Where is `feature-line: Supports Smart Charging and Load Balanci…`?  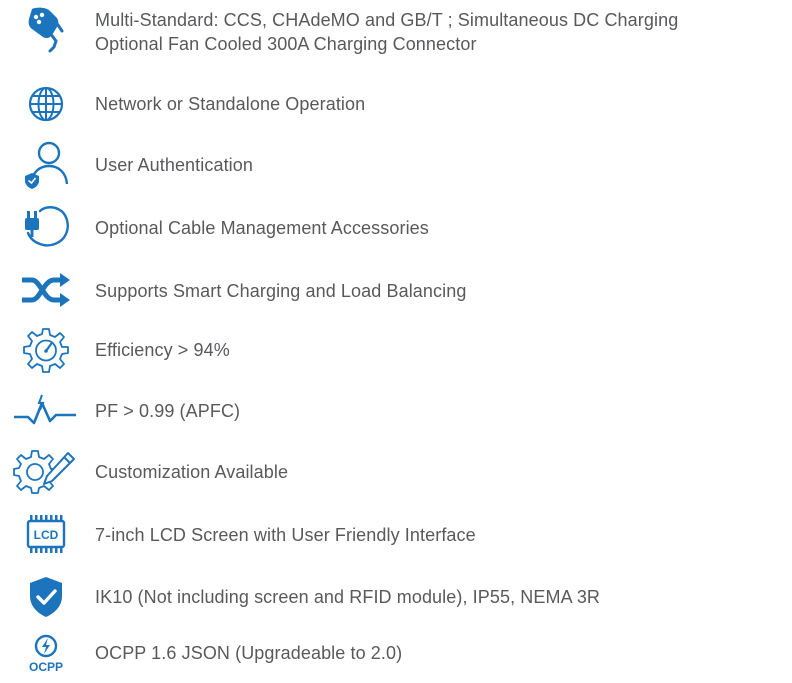 feature-line: Supports Smart Charging and Load Balanci… is located at coordinates (281, 291).